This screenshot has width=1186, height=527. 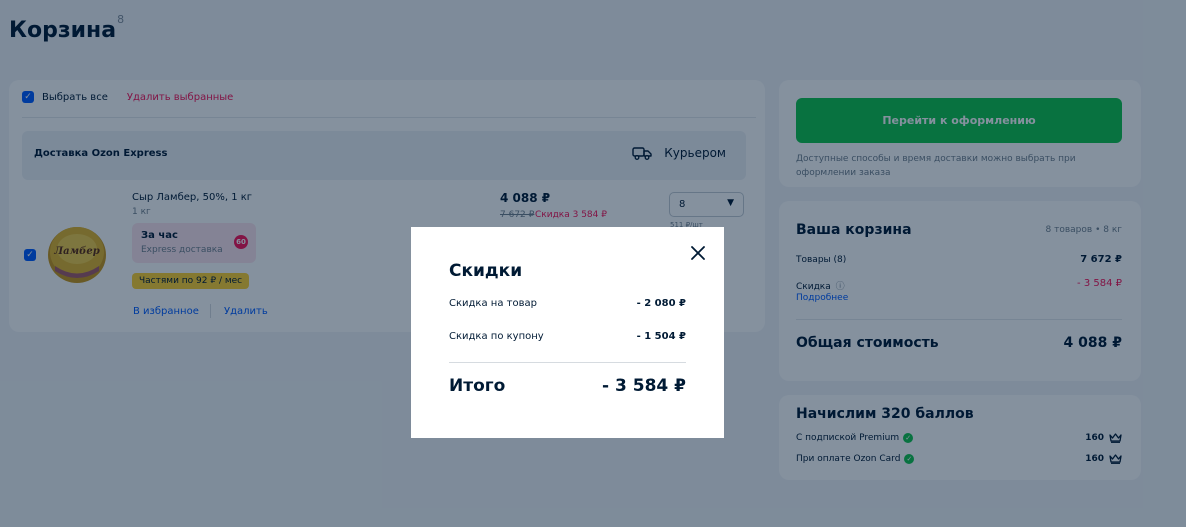 What do you see at coordinates (493, 303) in the screenshot?
I see `modal-row-label: Скидка на товар` at bounding box center [493, 303].